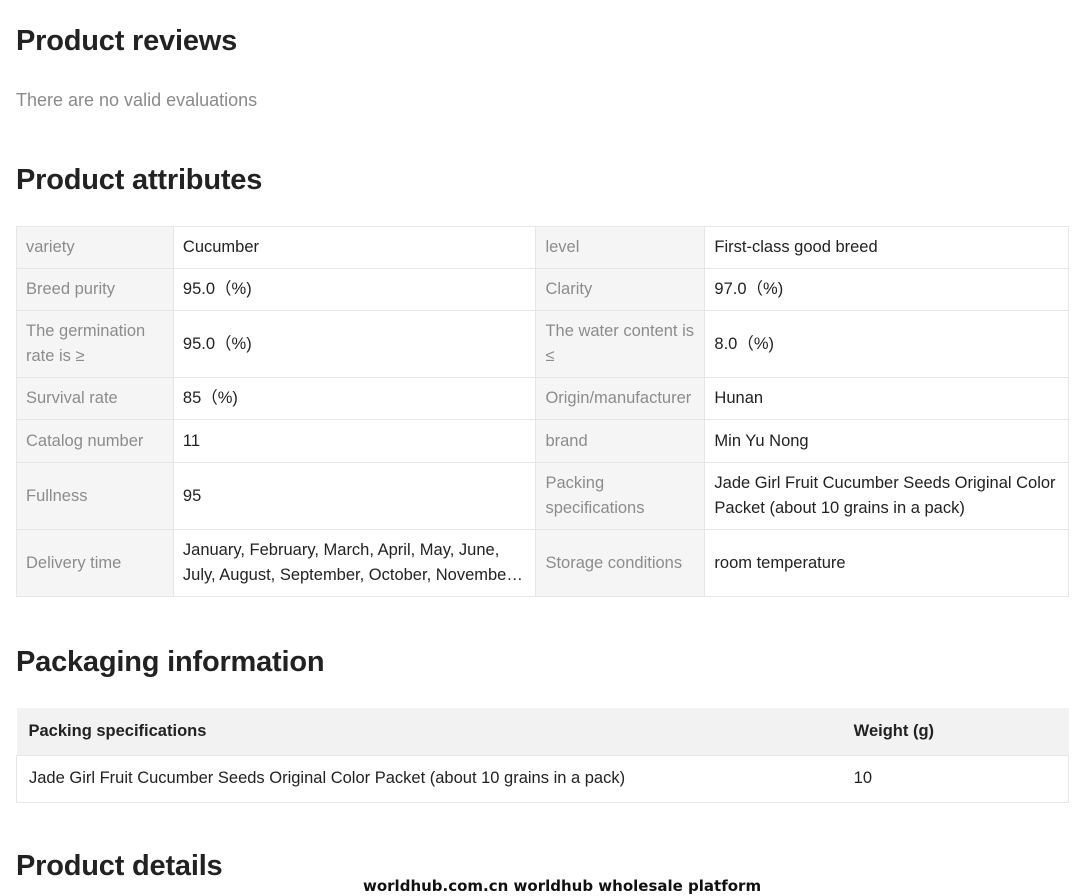 This screenshot has height=896, width=1078. I want to click on attribute-key: The germination rate is ≥, so click(95, 344).